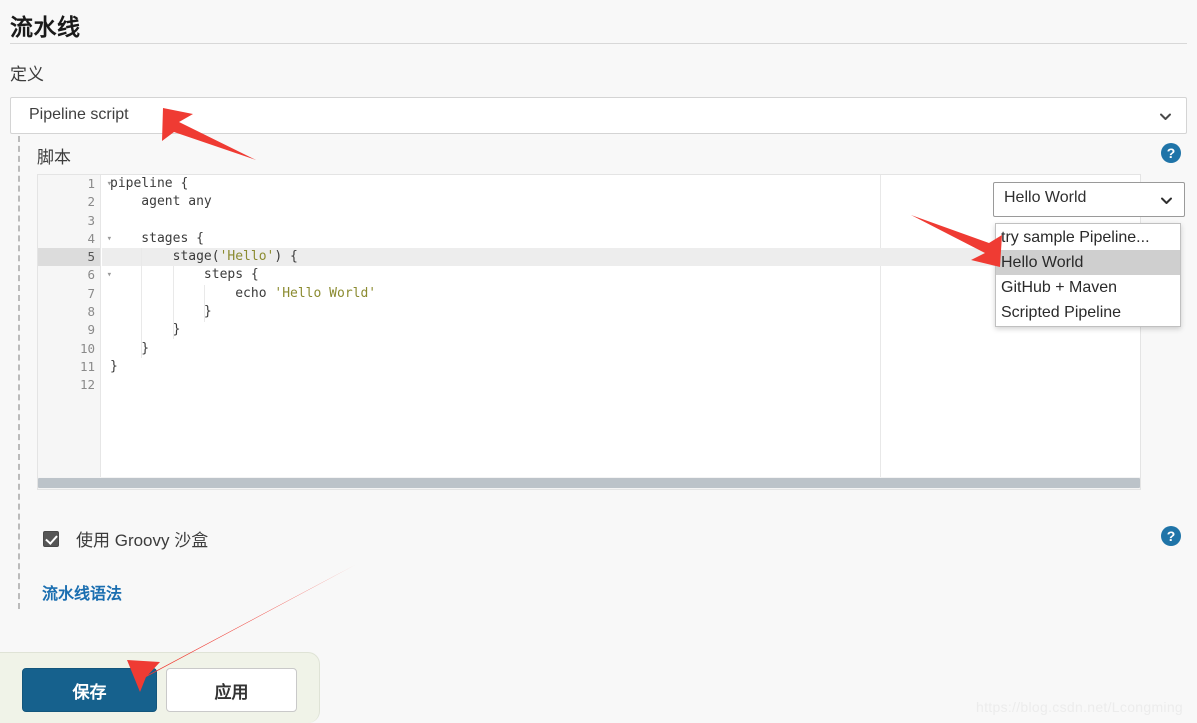 Image resolution: width=1197 pixels, height=723 pixels. What do you see at coordinates (1171, 153) in the screenshot?
I see `help-circle-icon-script: ?` at bounding box center [1171, 153].